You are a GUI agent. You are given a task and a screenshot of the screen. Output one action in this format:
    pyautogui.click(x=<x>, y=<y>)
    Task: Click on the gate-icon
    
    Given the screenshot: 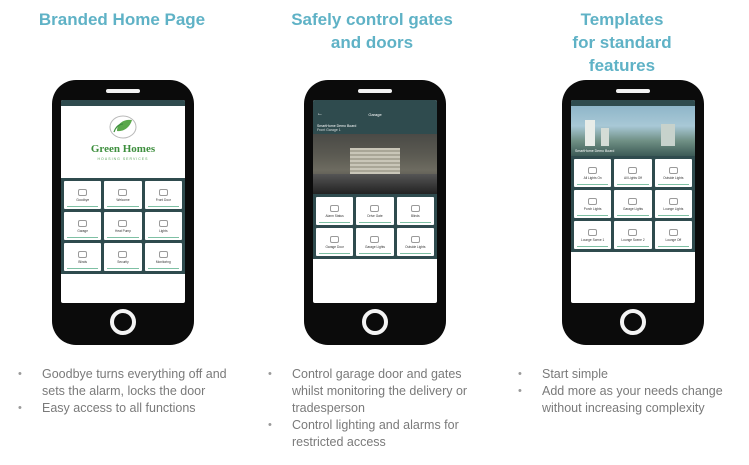 What is the action you would take?
    pyautogui.click(x=375, y=208)
    